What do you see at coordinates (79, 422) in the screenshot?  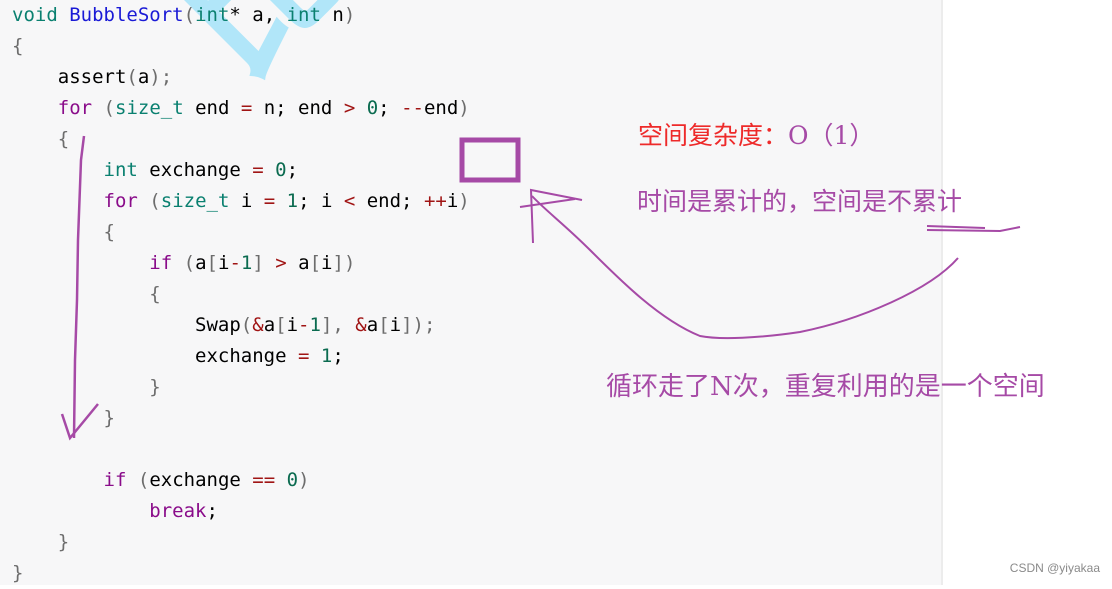 I see `loop-down-arrowhead` at bounding box center [79, 422].